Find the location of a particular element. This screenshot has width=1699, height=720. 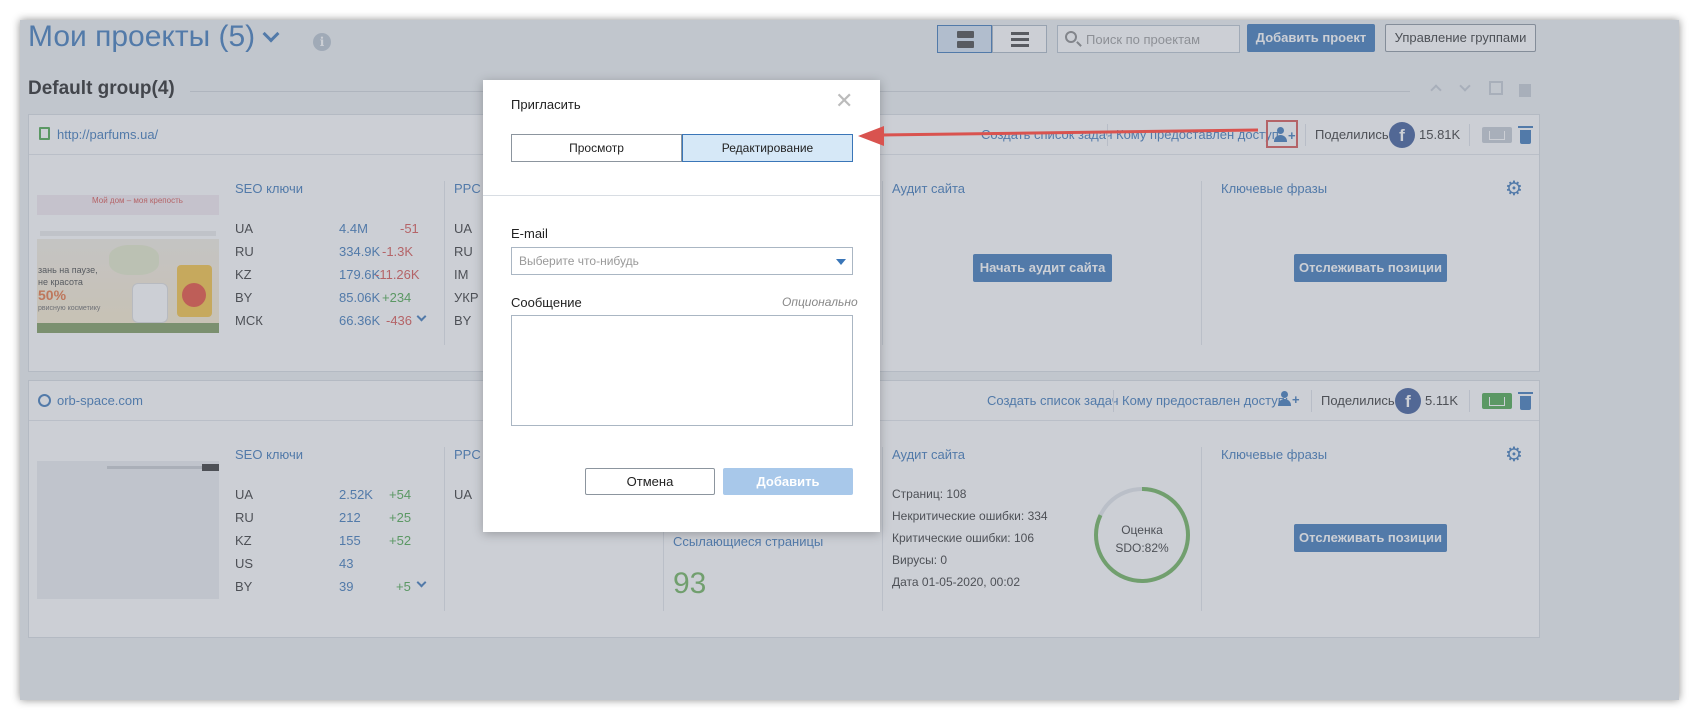

optional-hint: Опционально is located at coordinates (820, 302).